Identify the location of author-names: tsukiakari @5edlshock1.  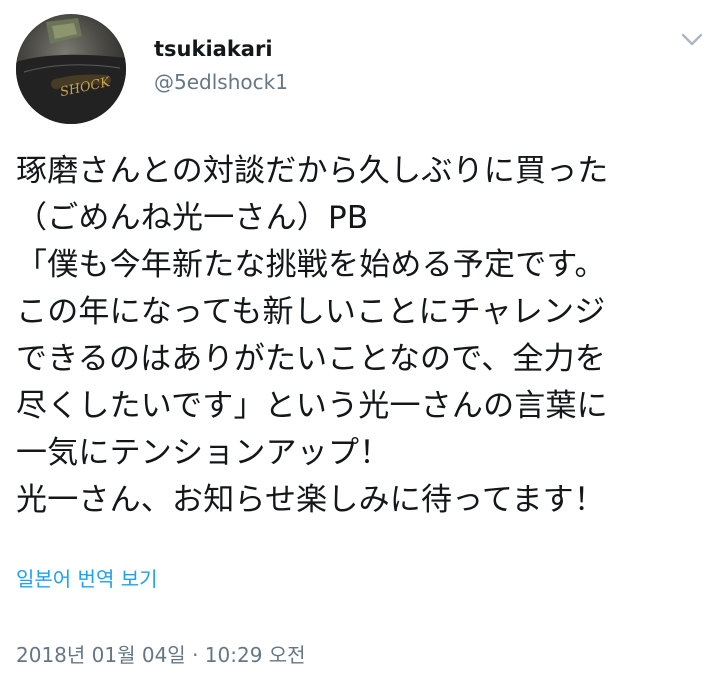
(221, 65).